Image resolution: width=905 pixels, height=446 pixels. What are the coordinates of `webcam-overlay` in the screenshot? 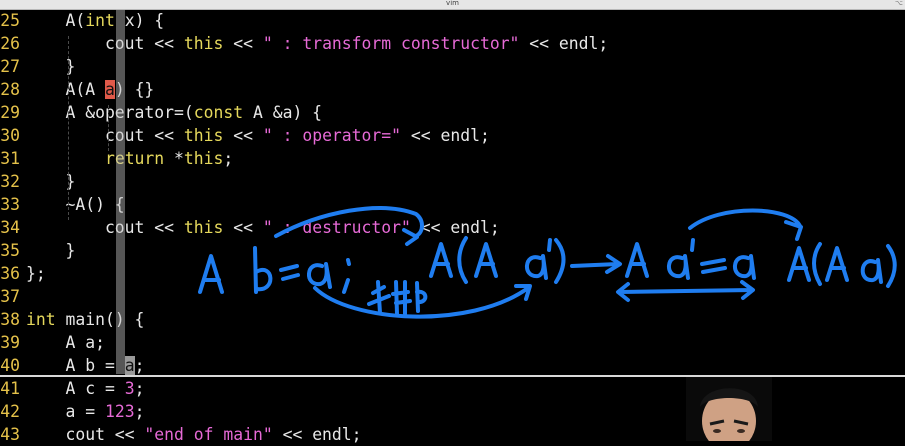 It's located at (729, 409).